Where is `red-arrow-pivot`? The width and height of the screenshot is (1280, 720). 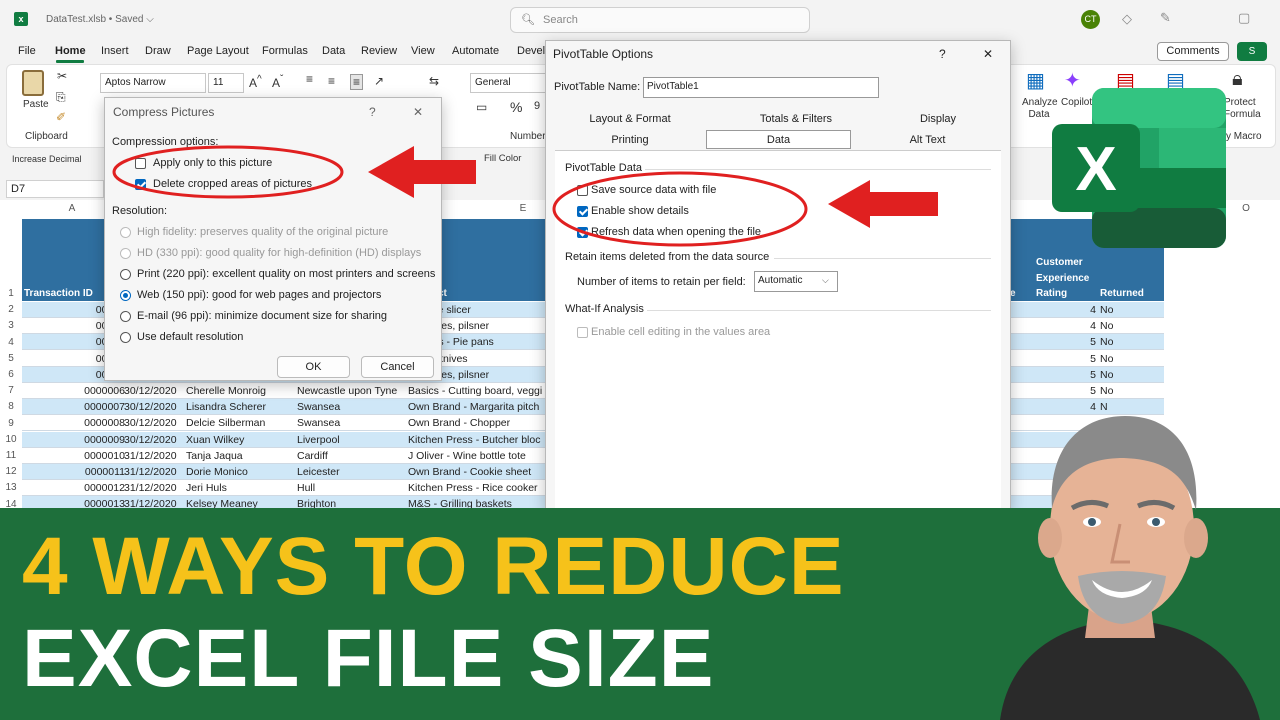 red-arrow-pivot is located at coordinates (883, 204).